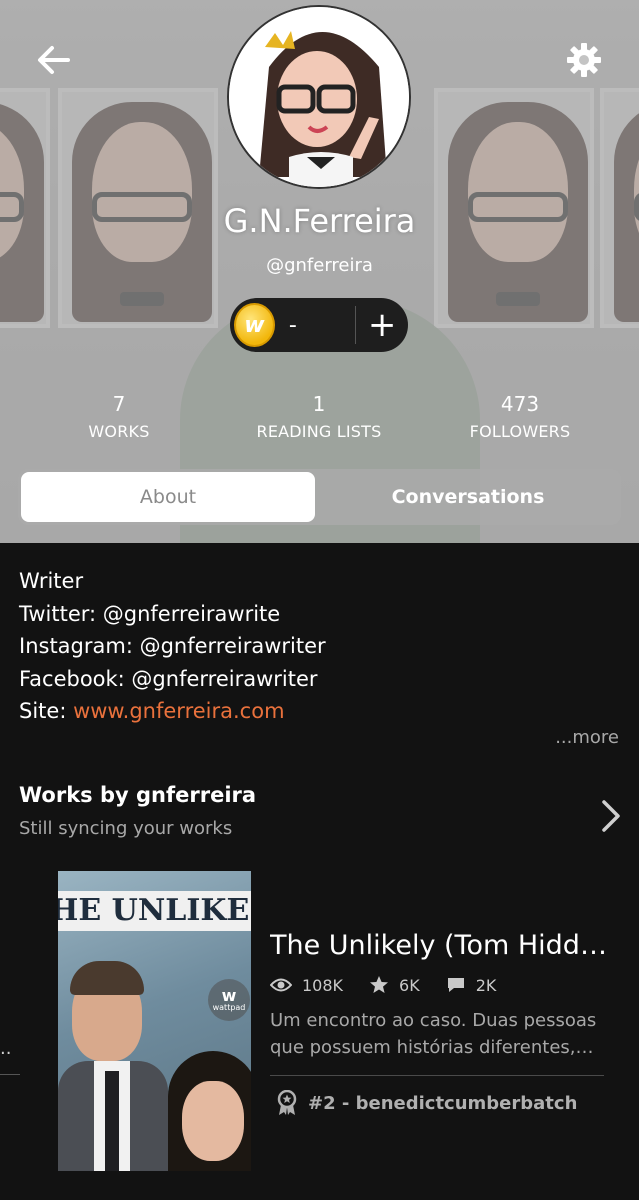 This screenshot has height=1200, width=639. What do you see at coordinates (138, 795) in the screenshot?
I see `works-section-title: Works by gnferreira` at bounding box center [138, 795].